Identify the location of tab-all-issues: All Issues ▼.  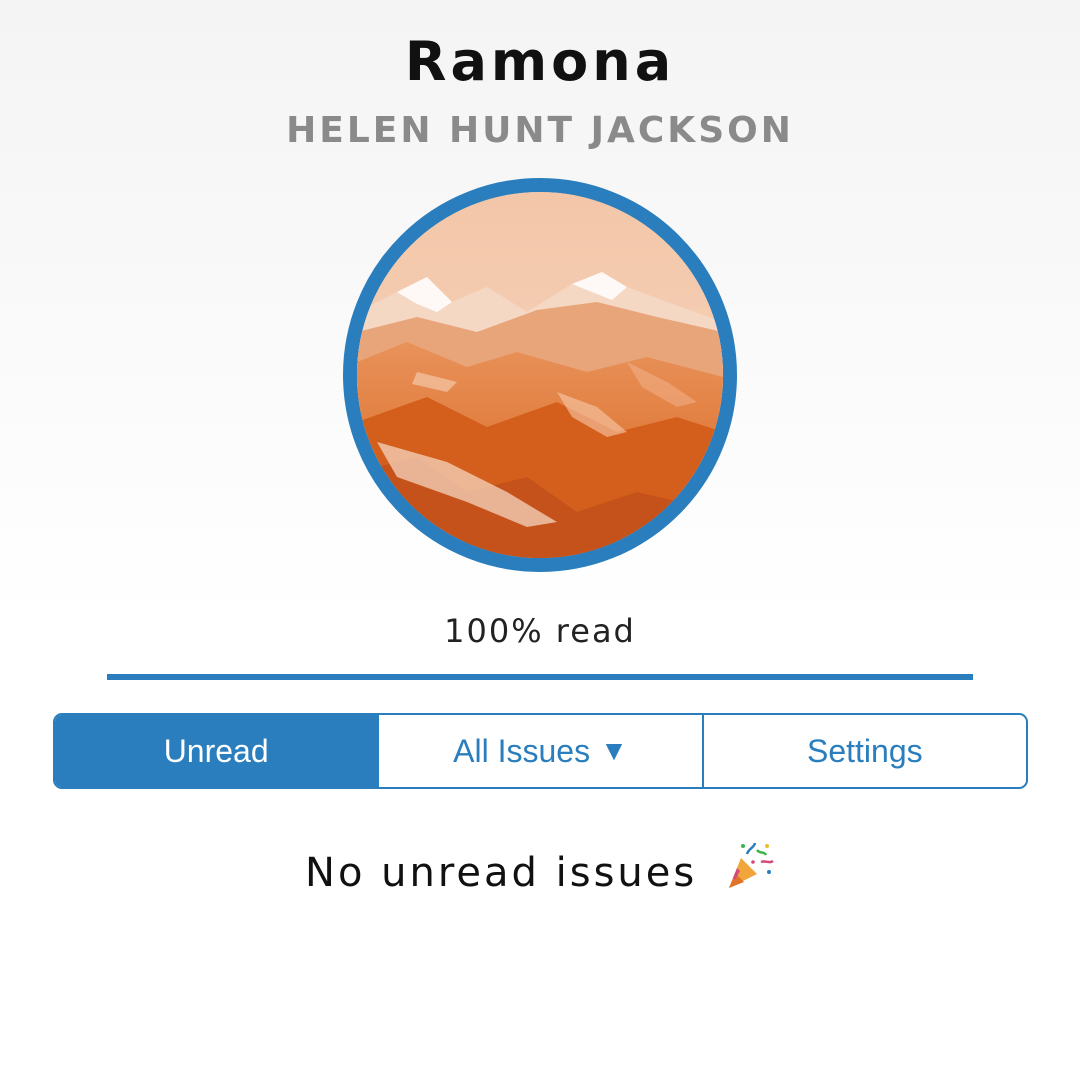
(539, 751).